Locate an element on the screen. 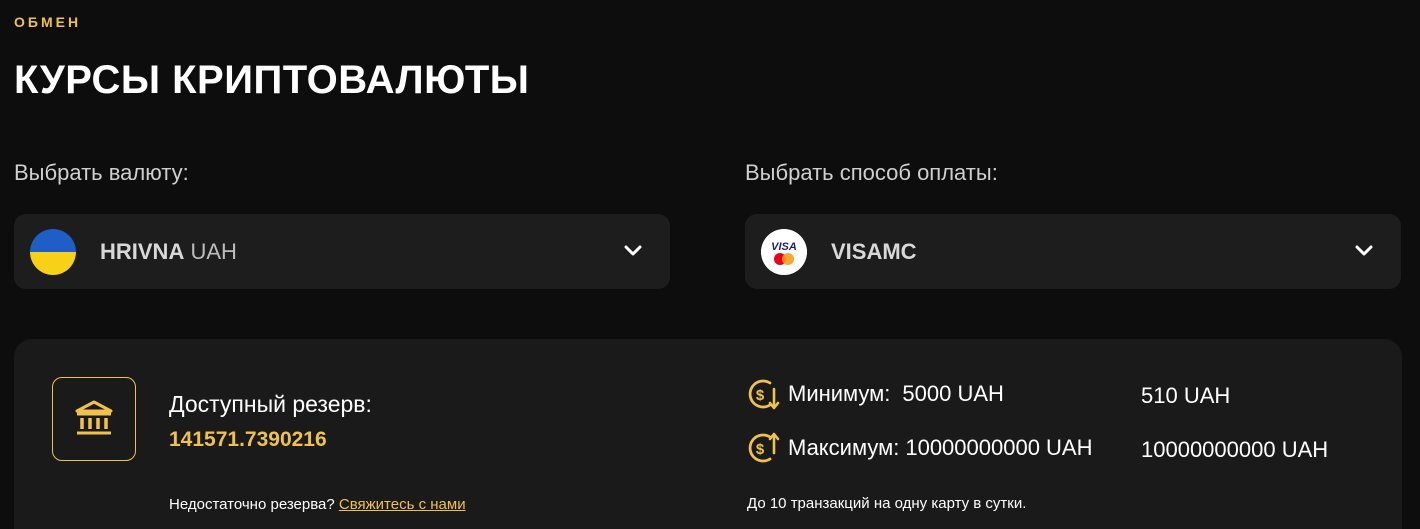 The height and width of the screenshot is (529, 1420). payment-name-text: VISAMC is located at coordinates (874, 251).